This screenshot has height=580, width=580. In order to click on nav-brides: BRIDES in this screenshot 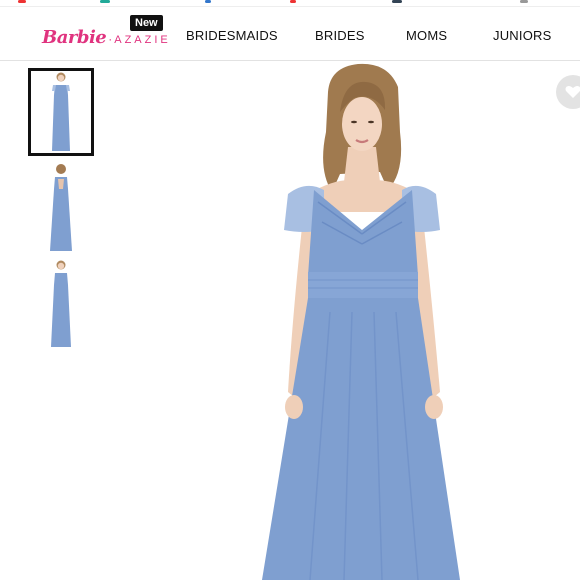, I will do `click(340, 35)`.